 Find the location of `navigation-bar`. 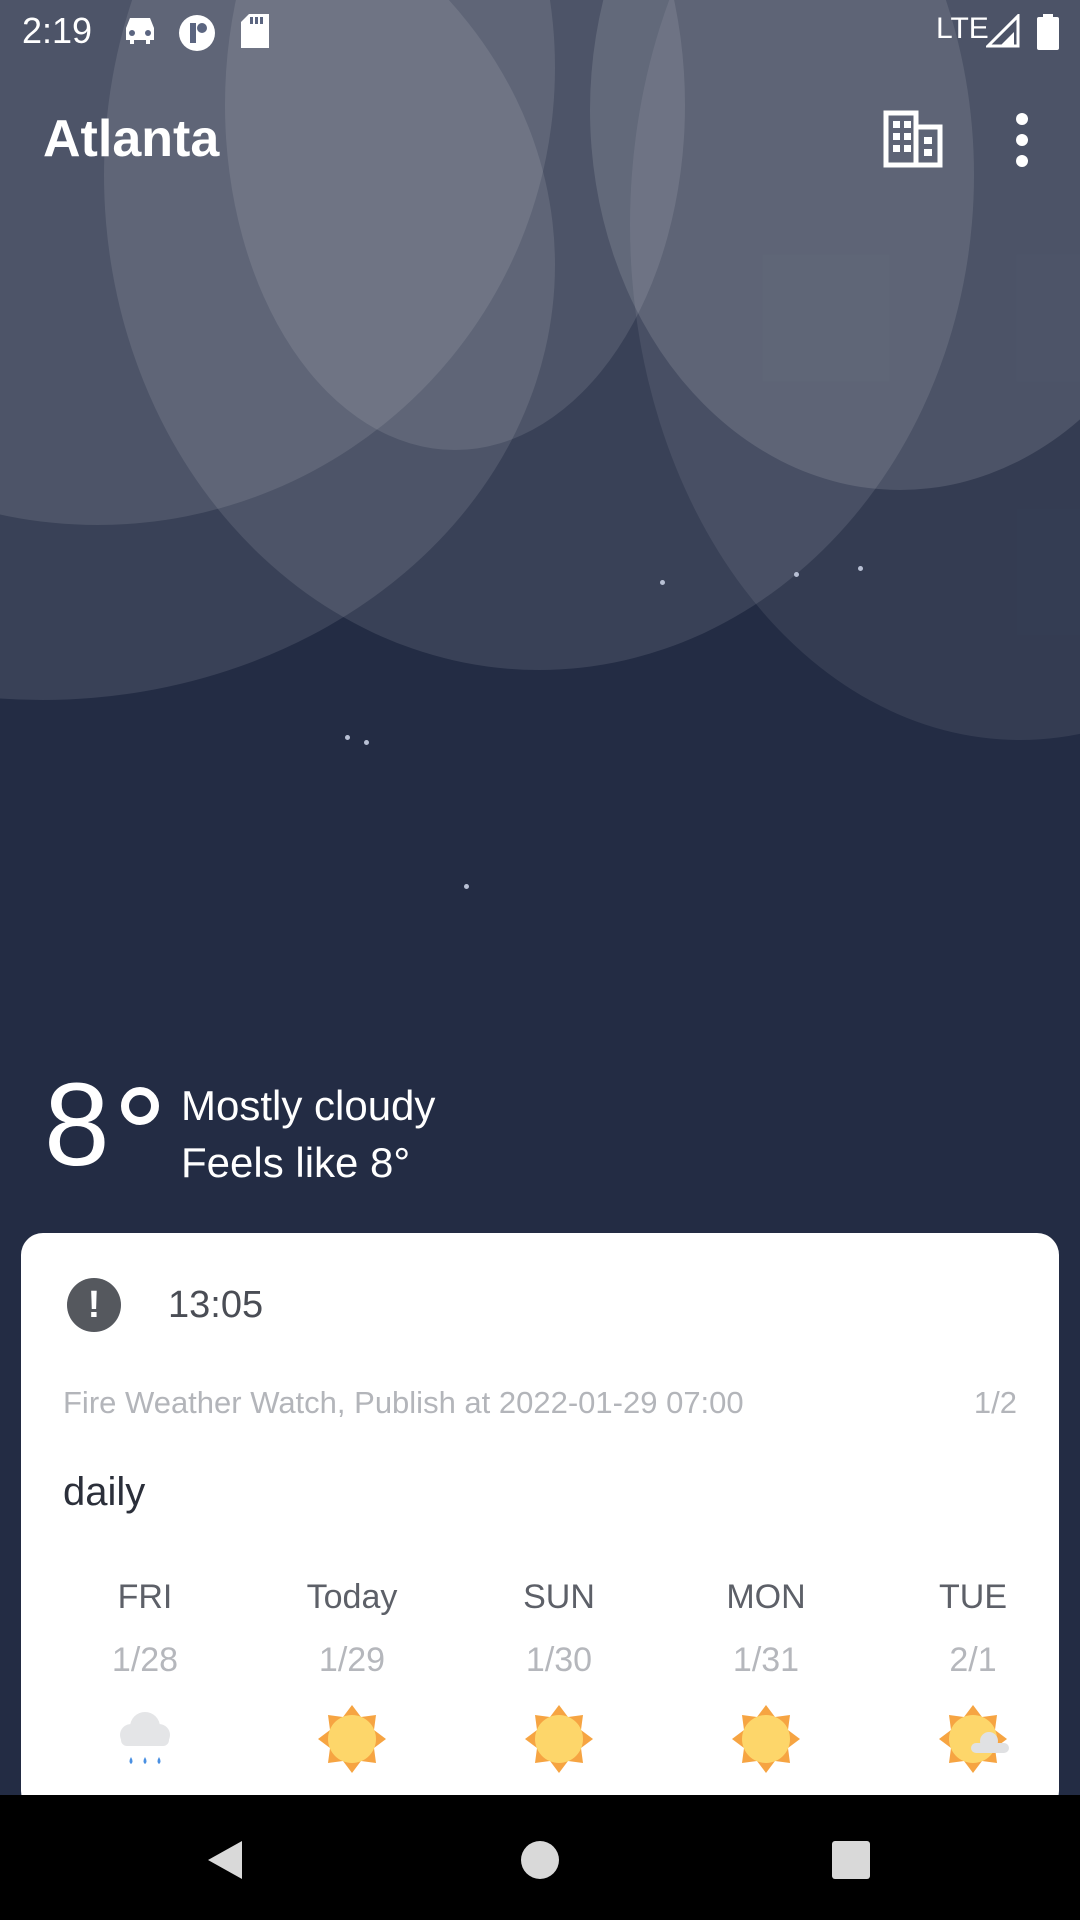

navigation-bar is located at coordinates (540, 1857).